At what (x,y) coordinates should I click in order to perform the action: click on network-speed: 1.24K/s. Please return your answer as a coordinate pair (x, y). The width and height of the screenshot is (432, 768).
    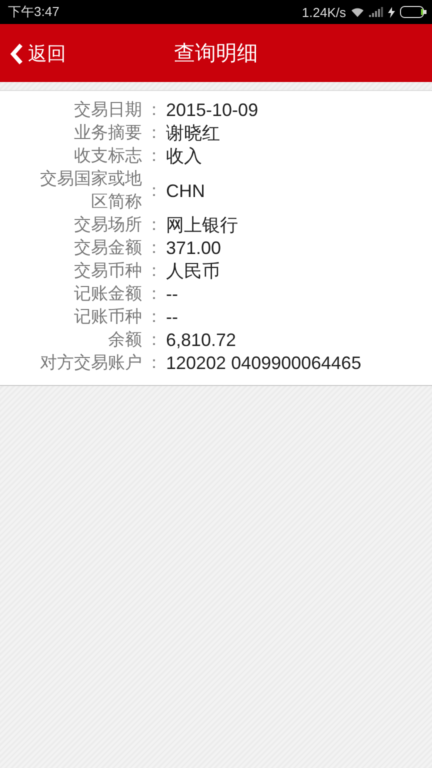
    Looking at the image, I should click on (324, 12).